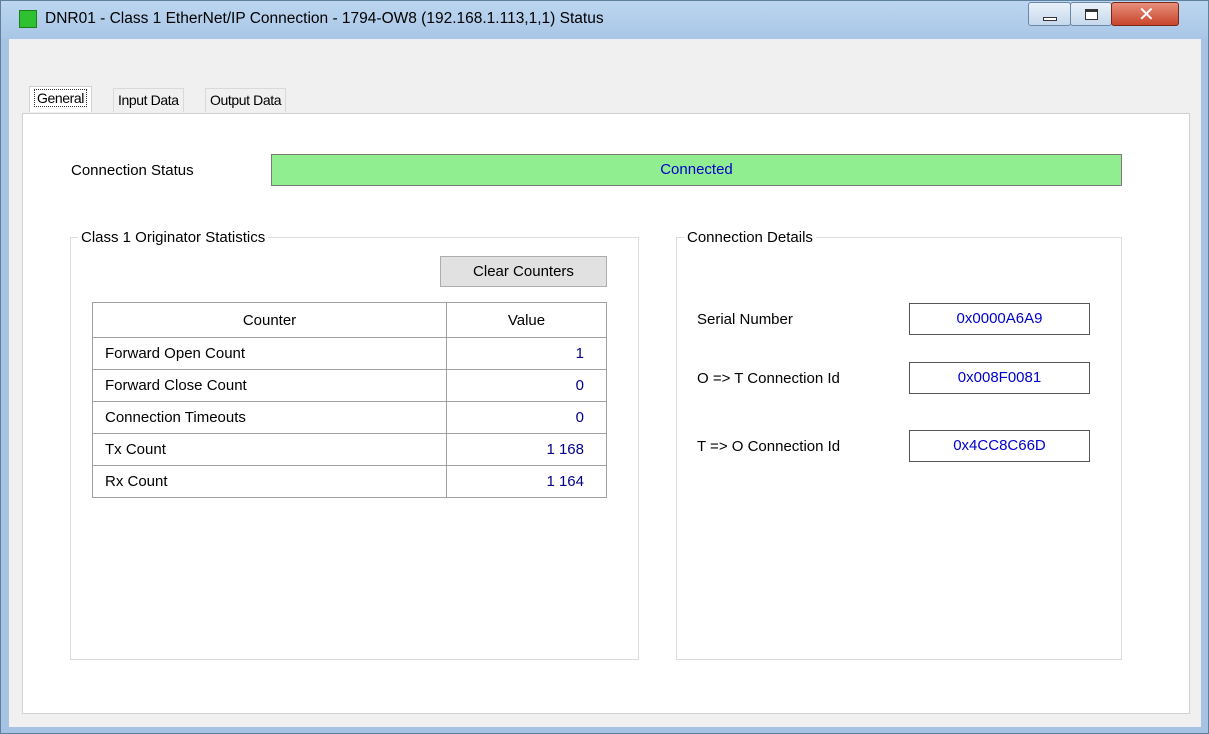  I want to click on maximize-icon, so click(1091, 14).